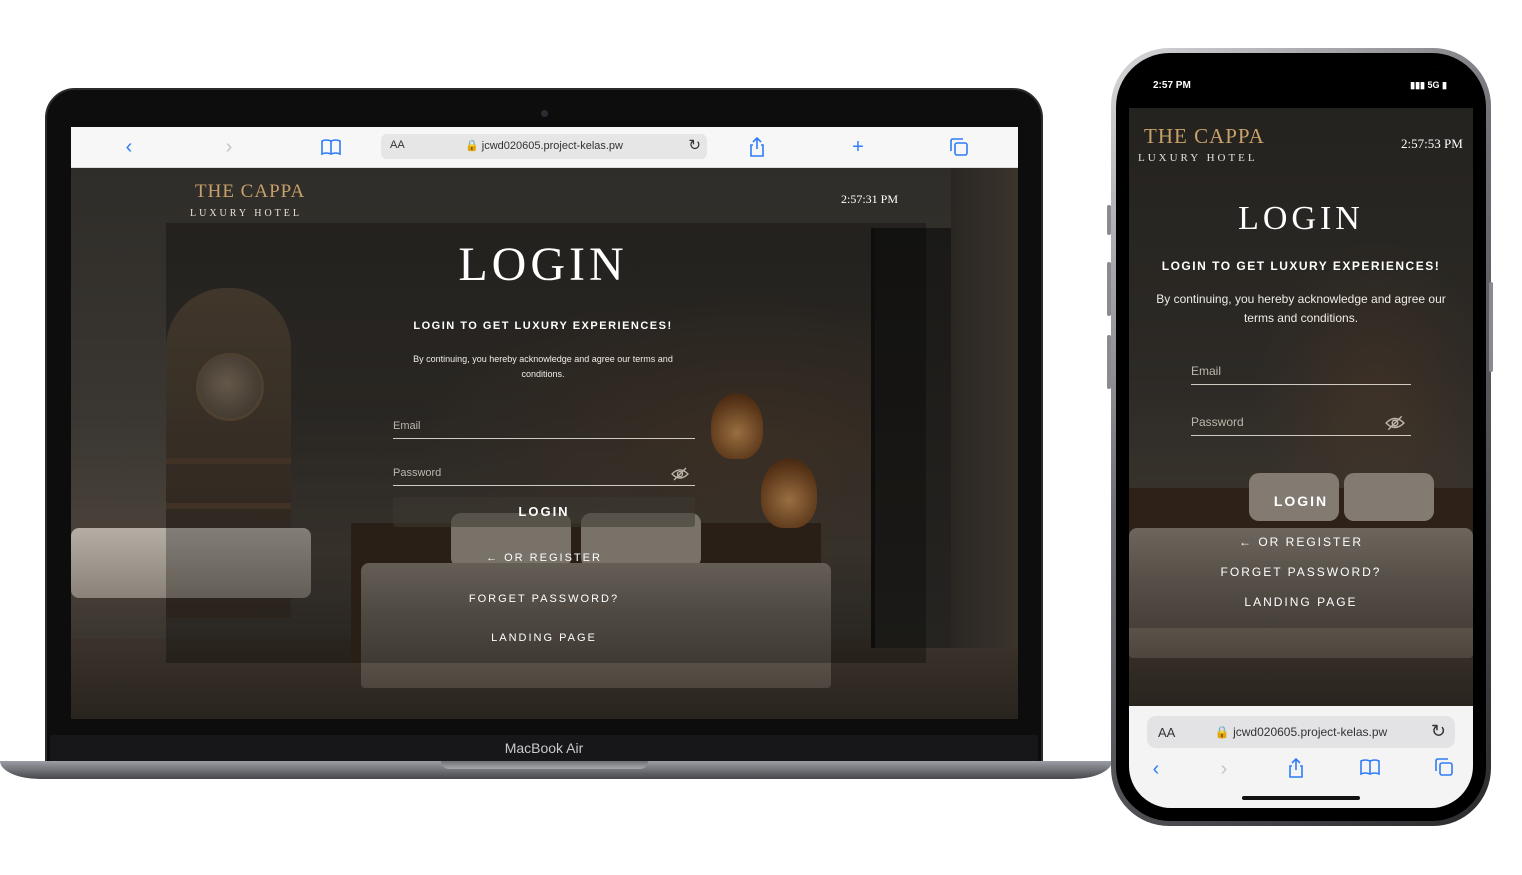 This screenshot has width=1522, height=875. Describe the element at coordinates (544, 113) in the screenshot. I see `laptop-camera` at that location.